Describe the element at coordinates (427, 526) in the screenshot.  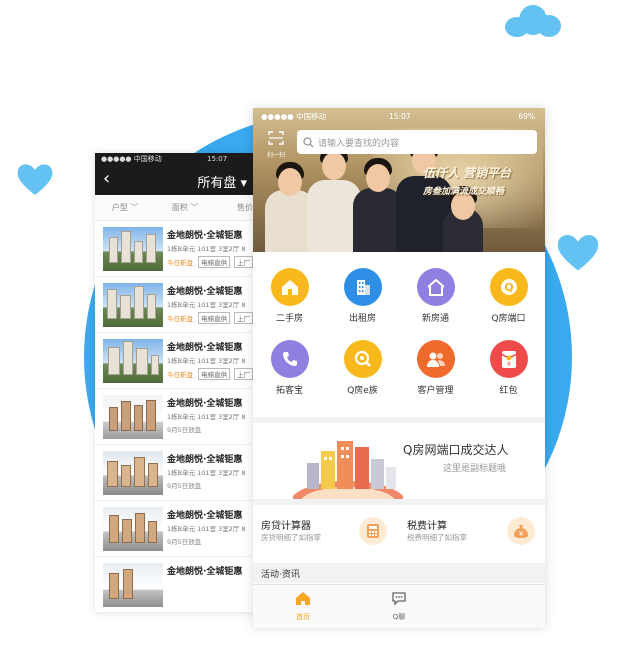
I see `tax-calculator-title: 税费计算` at that location.